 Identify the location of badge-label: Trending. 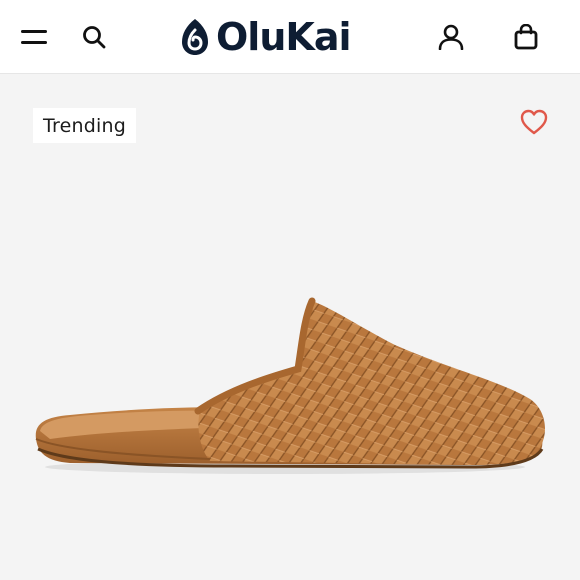
(84, 125).